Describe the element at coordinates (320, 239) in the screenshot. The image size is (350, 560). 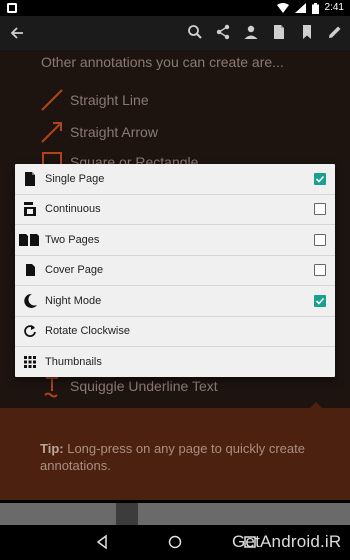
I see `two-pages-checkbox` at that location.